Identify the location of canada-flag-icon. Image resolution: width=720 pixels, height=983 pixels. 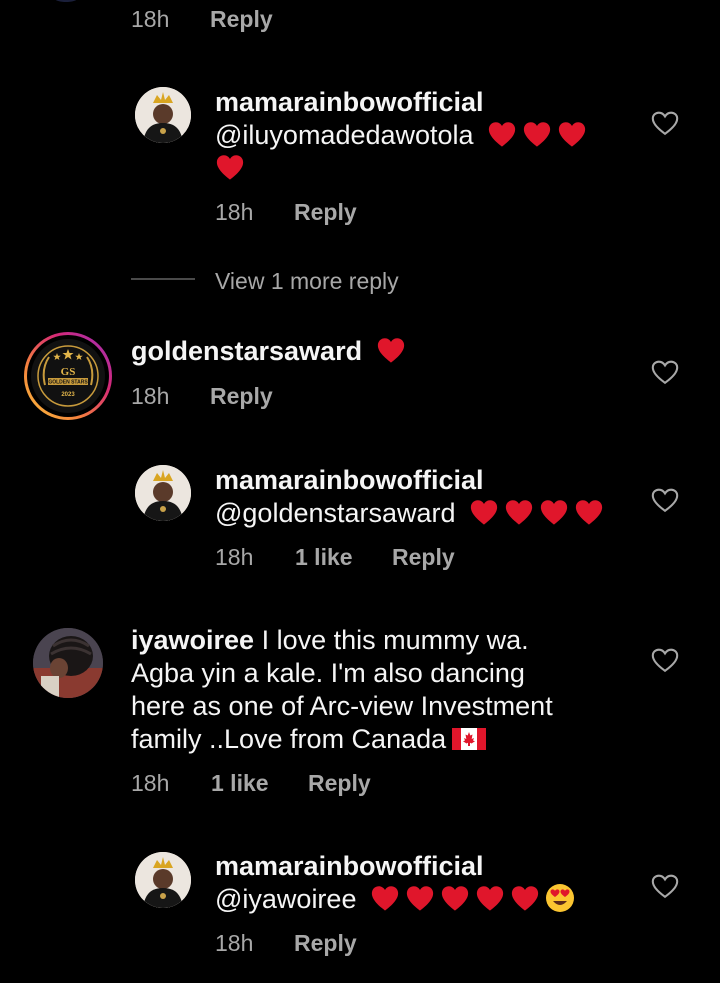
(469, 739).